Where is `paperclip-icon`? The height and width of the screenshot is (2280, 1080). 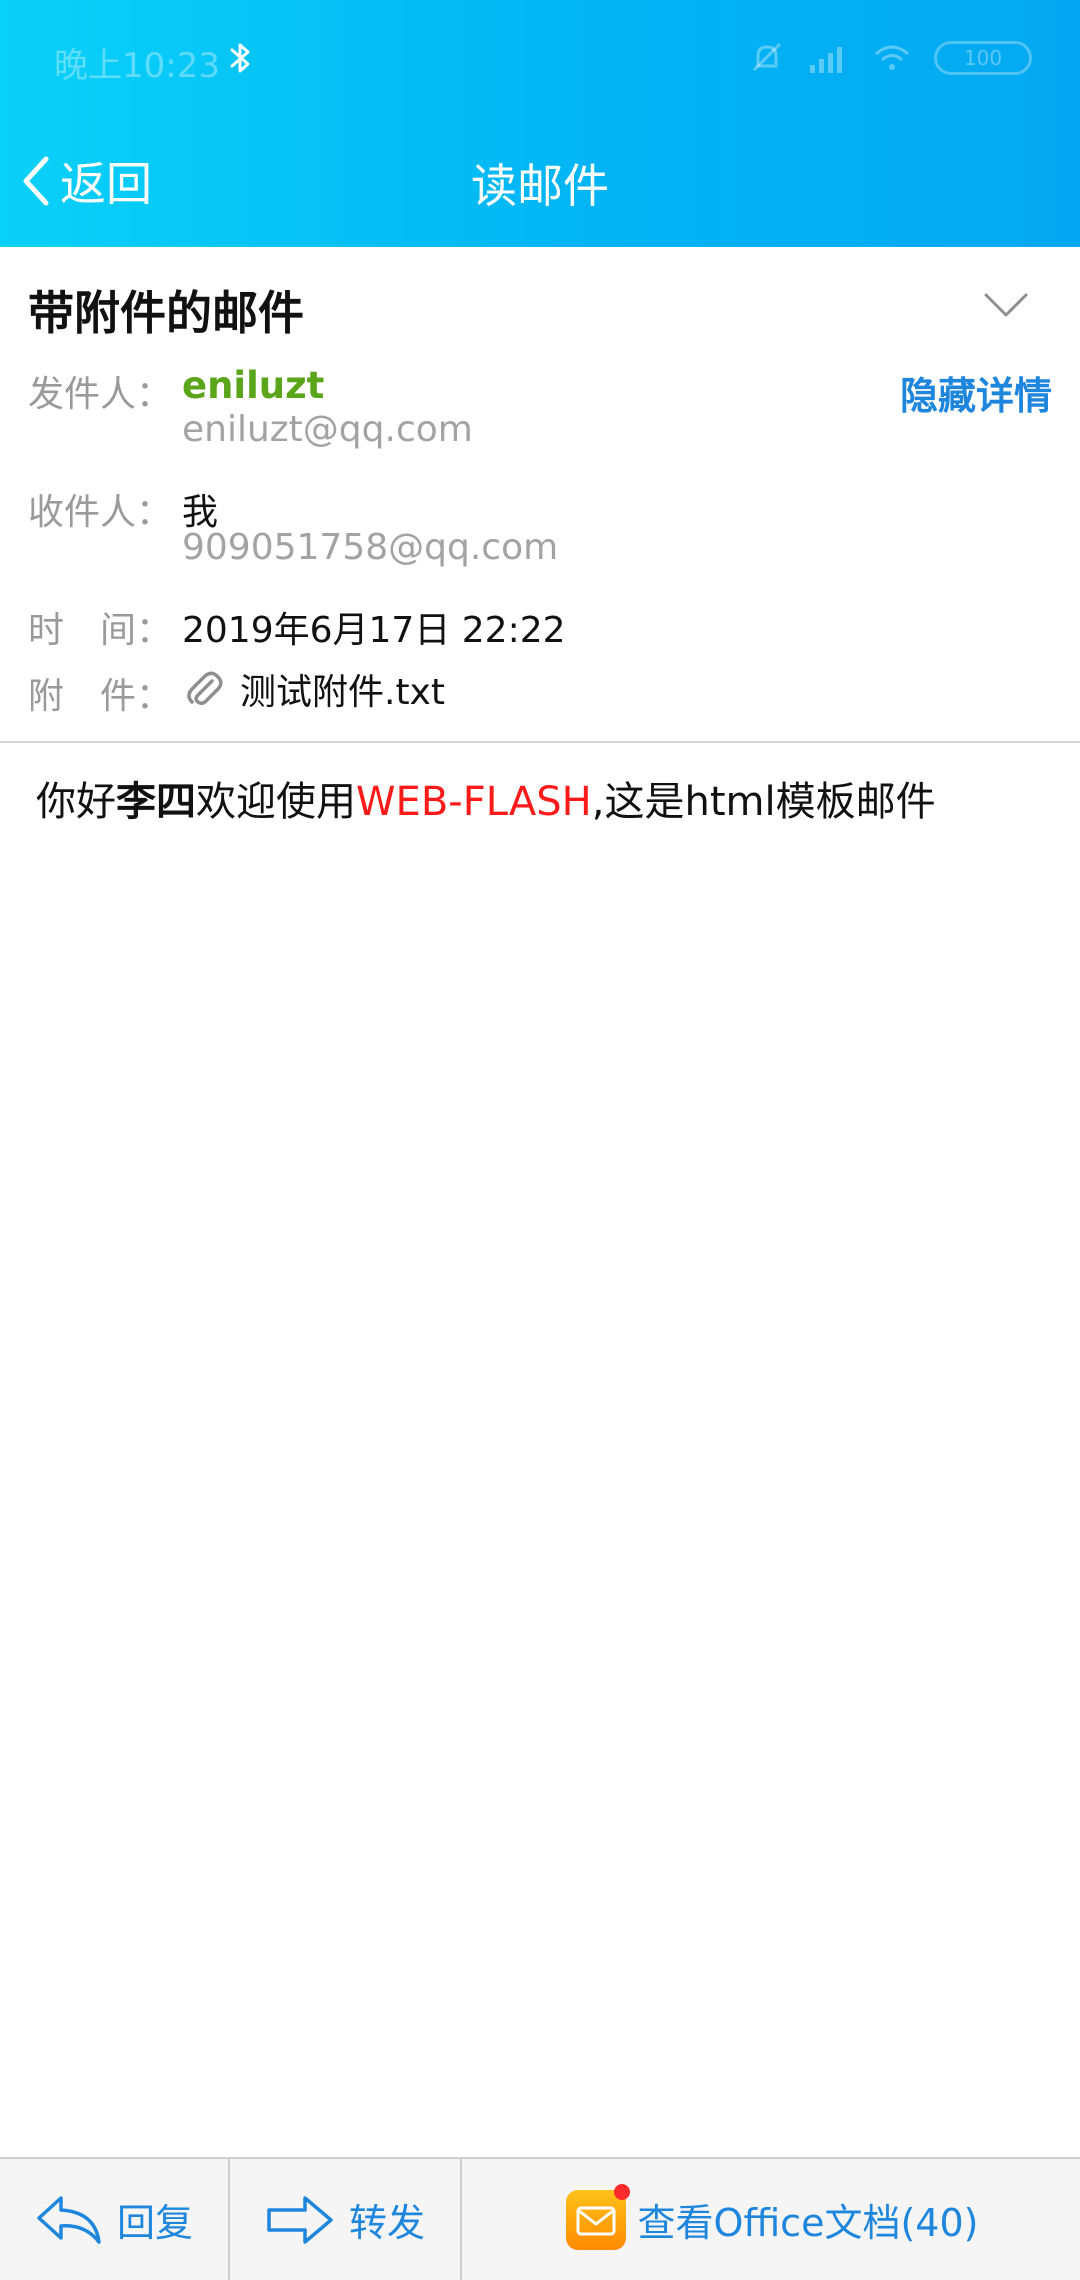
paperclip-icon is located at coordinates (205, 688).